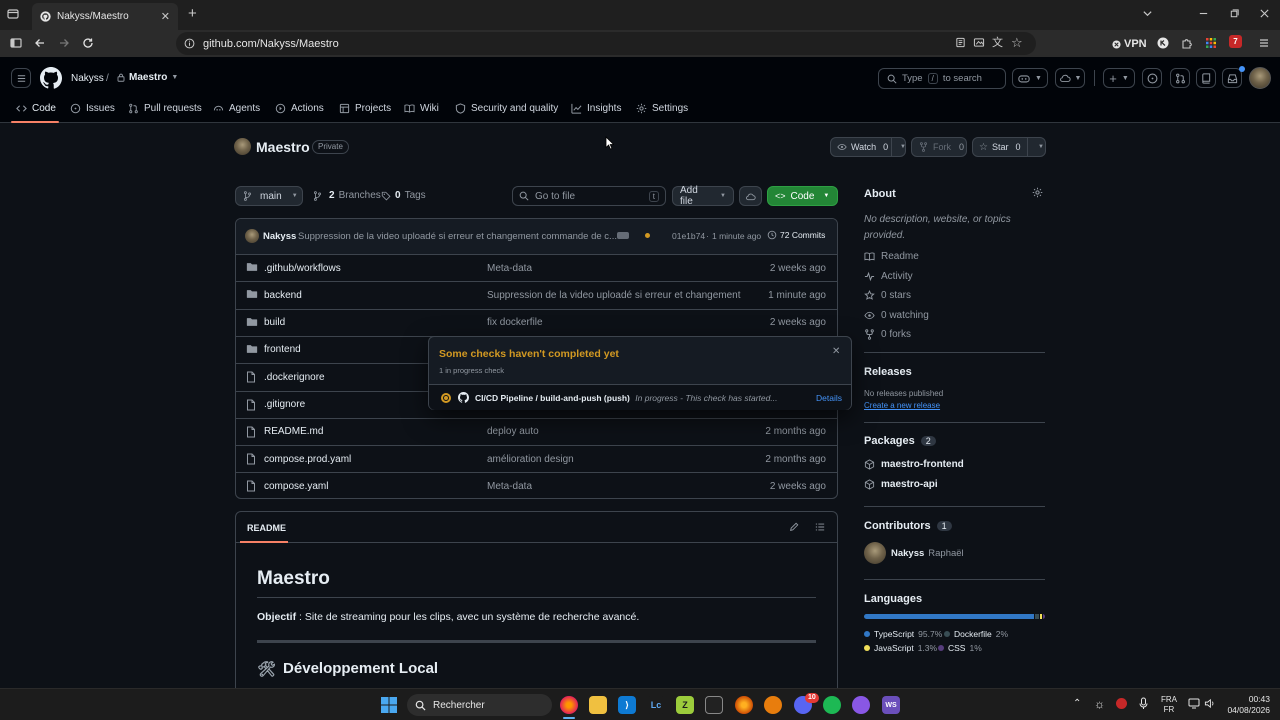 The image size is (1280, 720). I want to click on fork-button: Fork 0, so click(939, 147).